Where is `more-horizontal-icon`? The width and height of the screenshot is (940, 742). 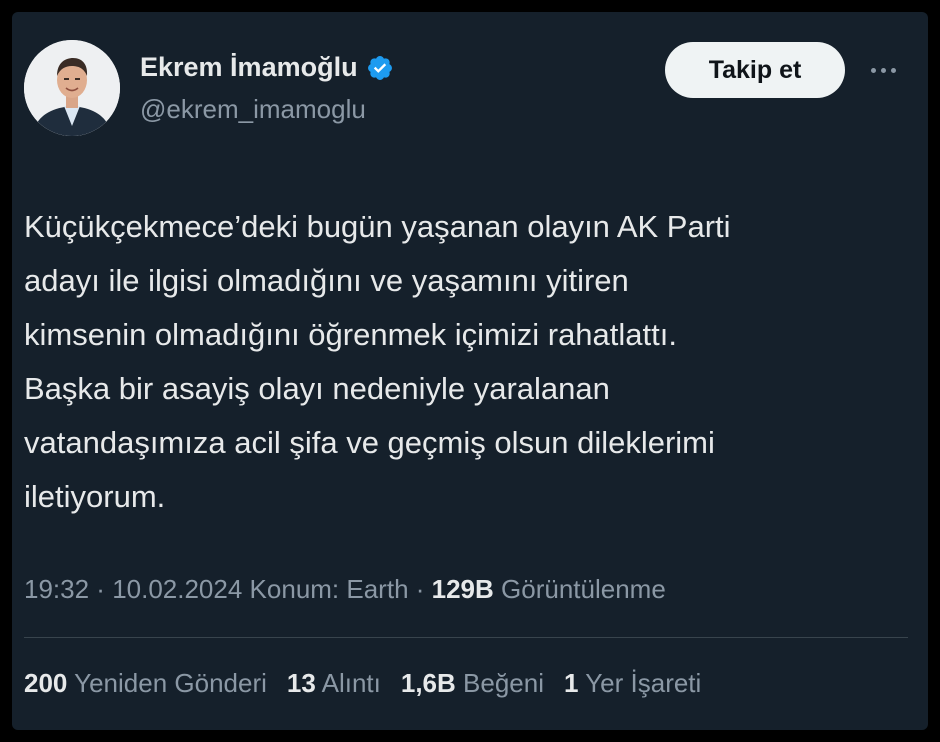 more-horizontal-icon is located at coordinates (883, 70).